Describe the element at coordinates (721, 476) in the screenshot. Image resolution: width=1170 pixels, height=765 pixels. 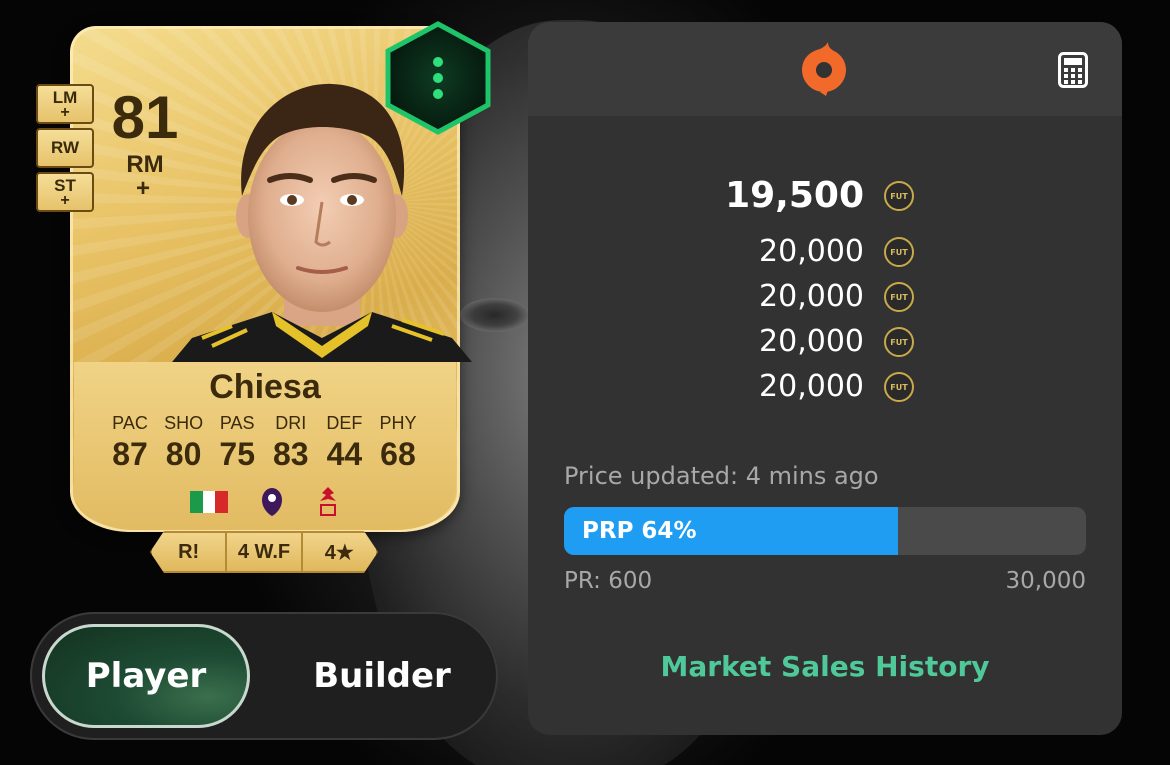
I see `price-updated-text: Price updated: 4 mins ago` at that location.